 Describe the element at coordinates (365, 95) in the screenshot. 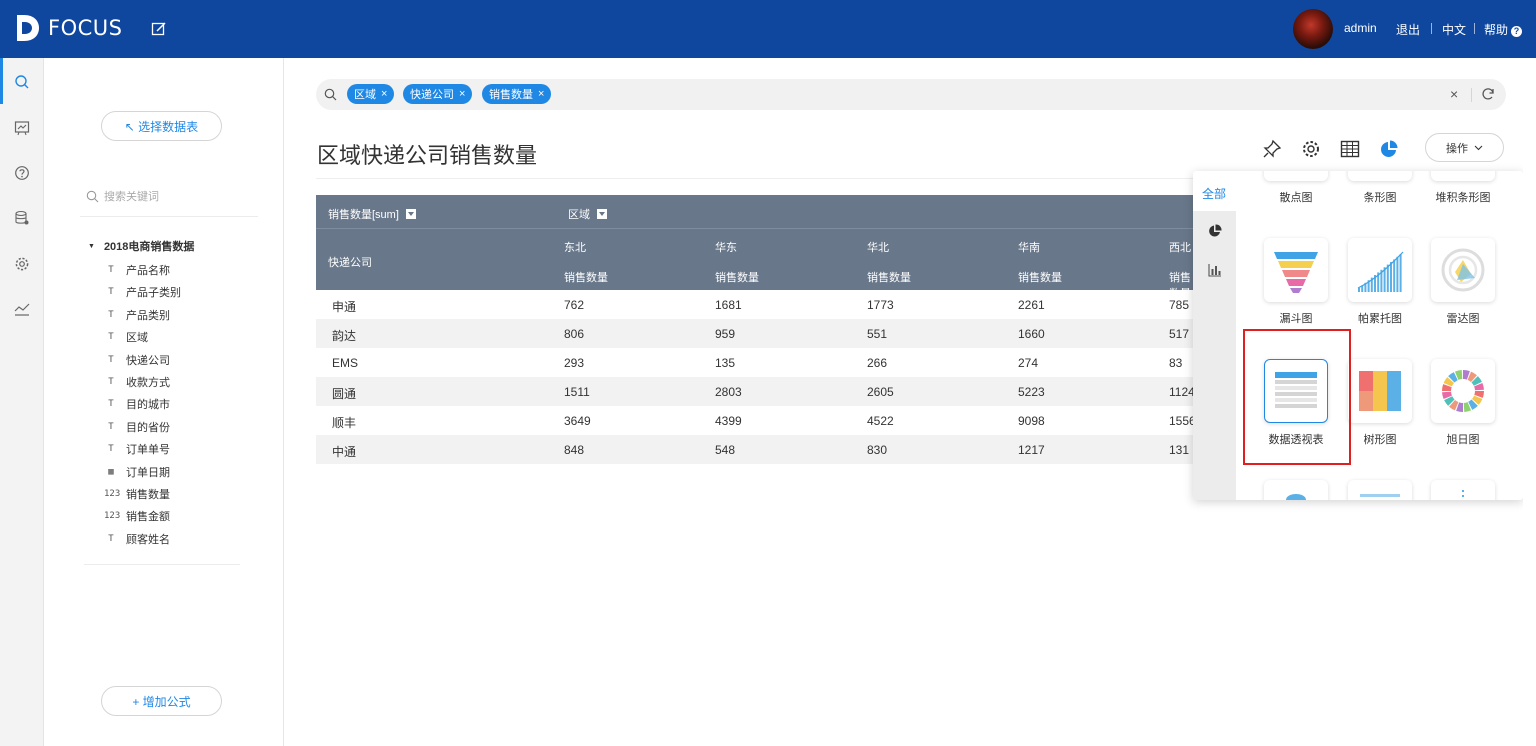

I see `chip-label: 区域` at that location.